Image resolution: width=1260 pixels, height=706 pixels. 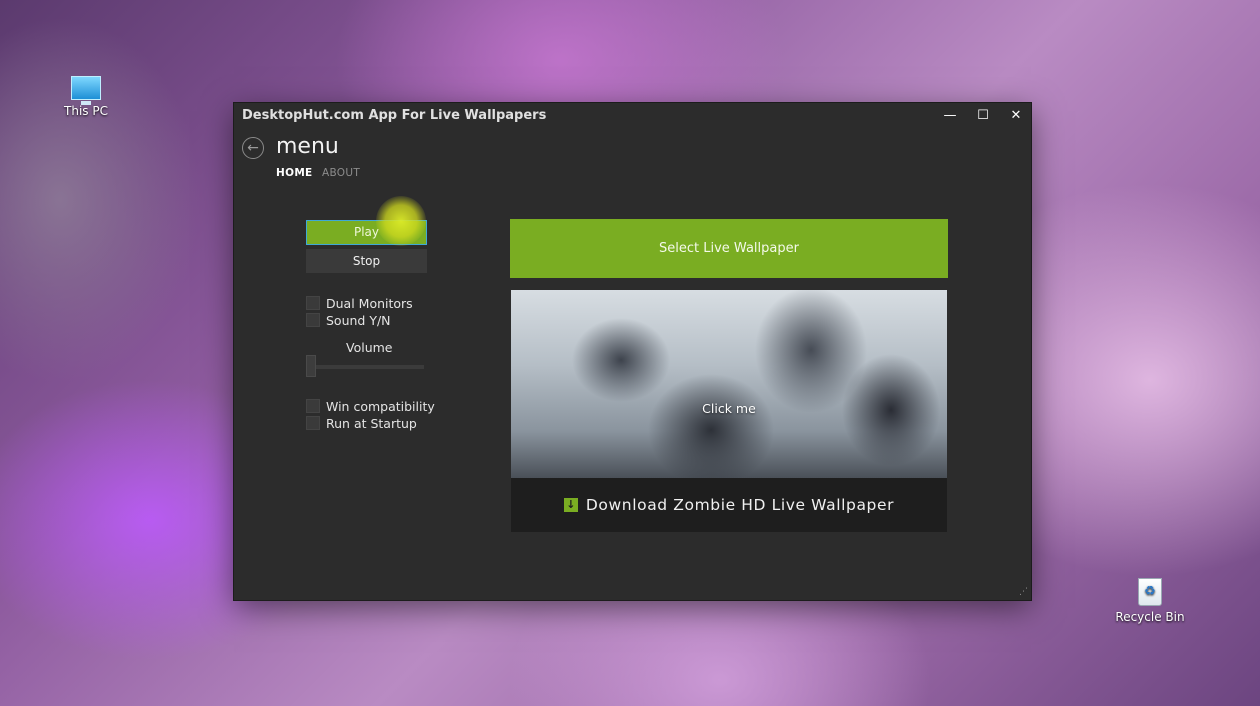 I want to click on win-compatibility-checkbox: Win compatibility, so click(x=370, y=406).